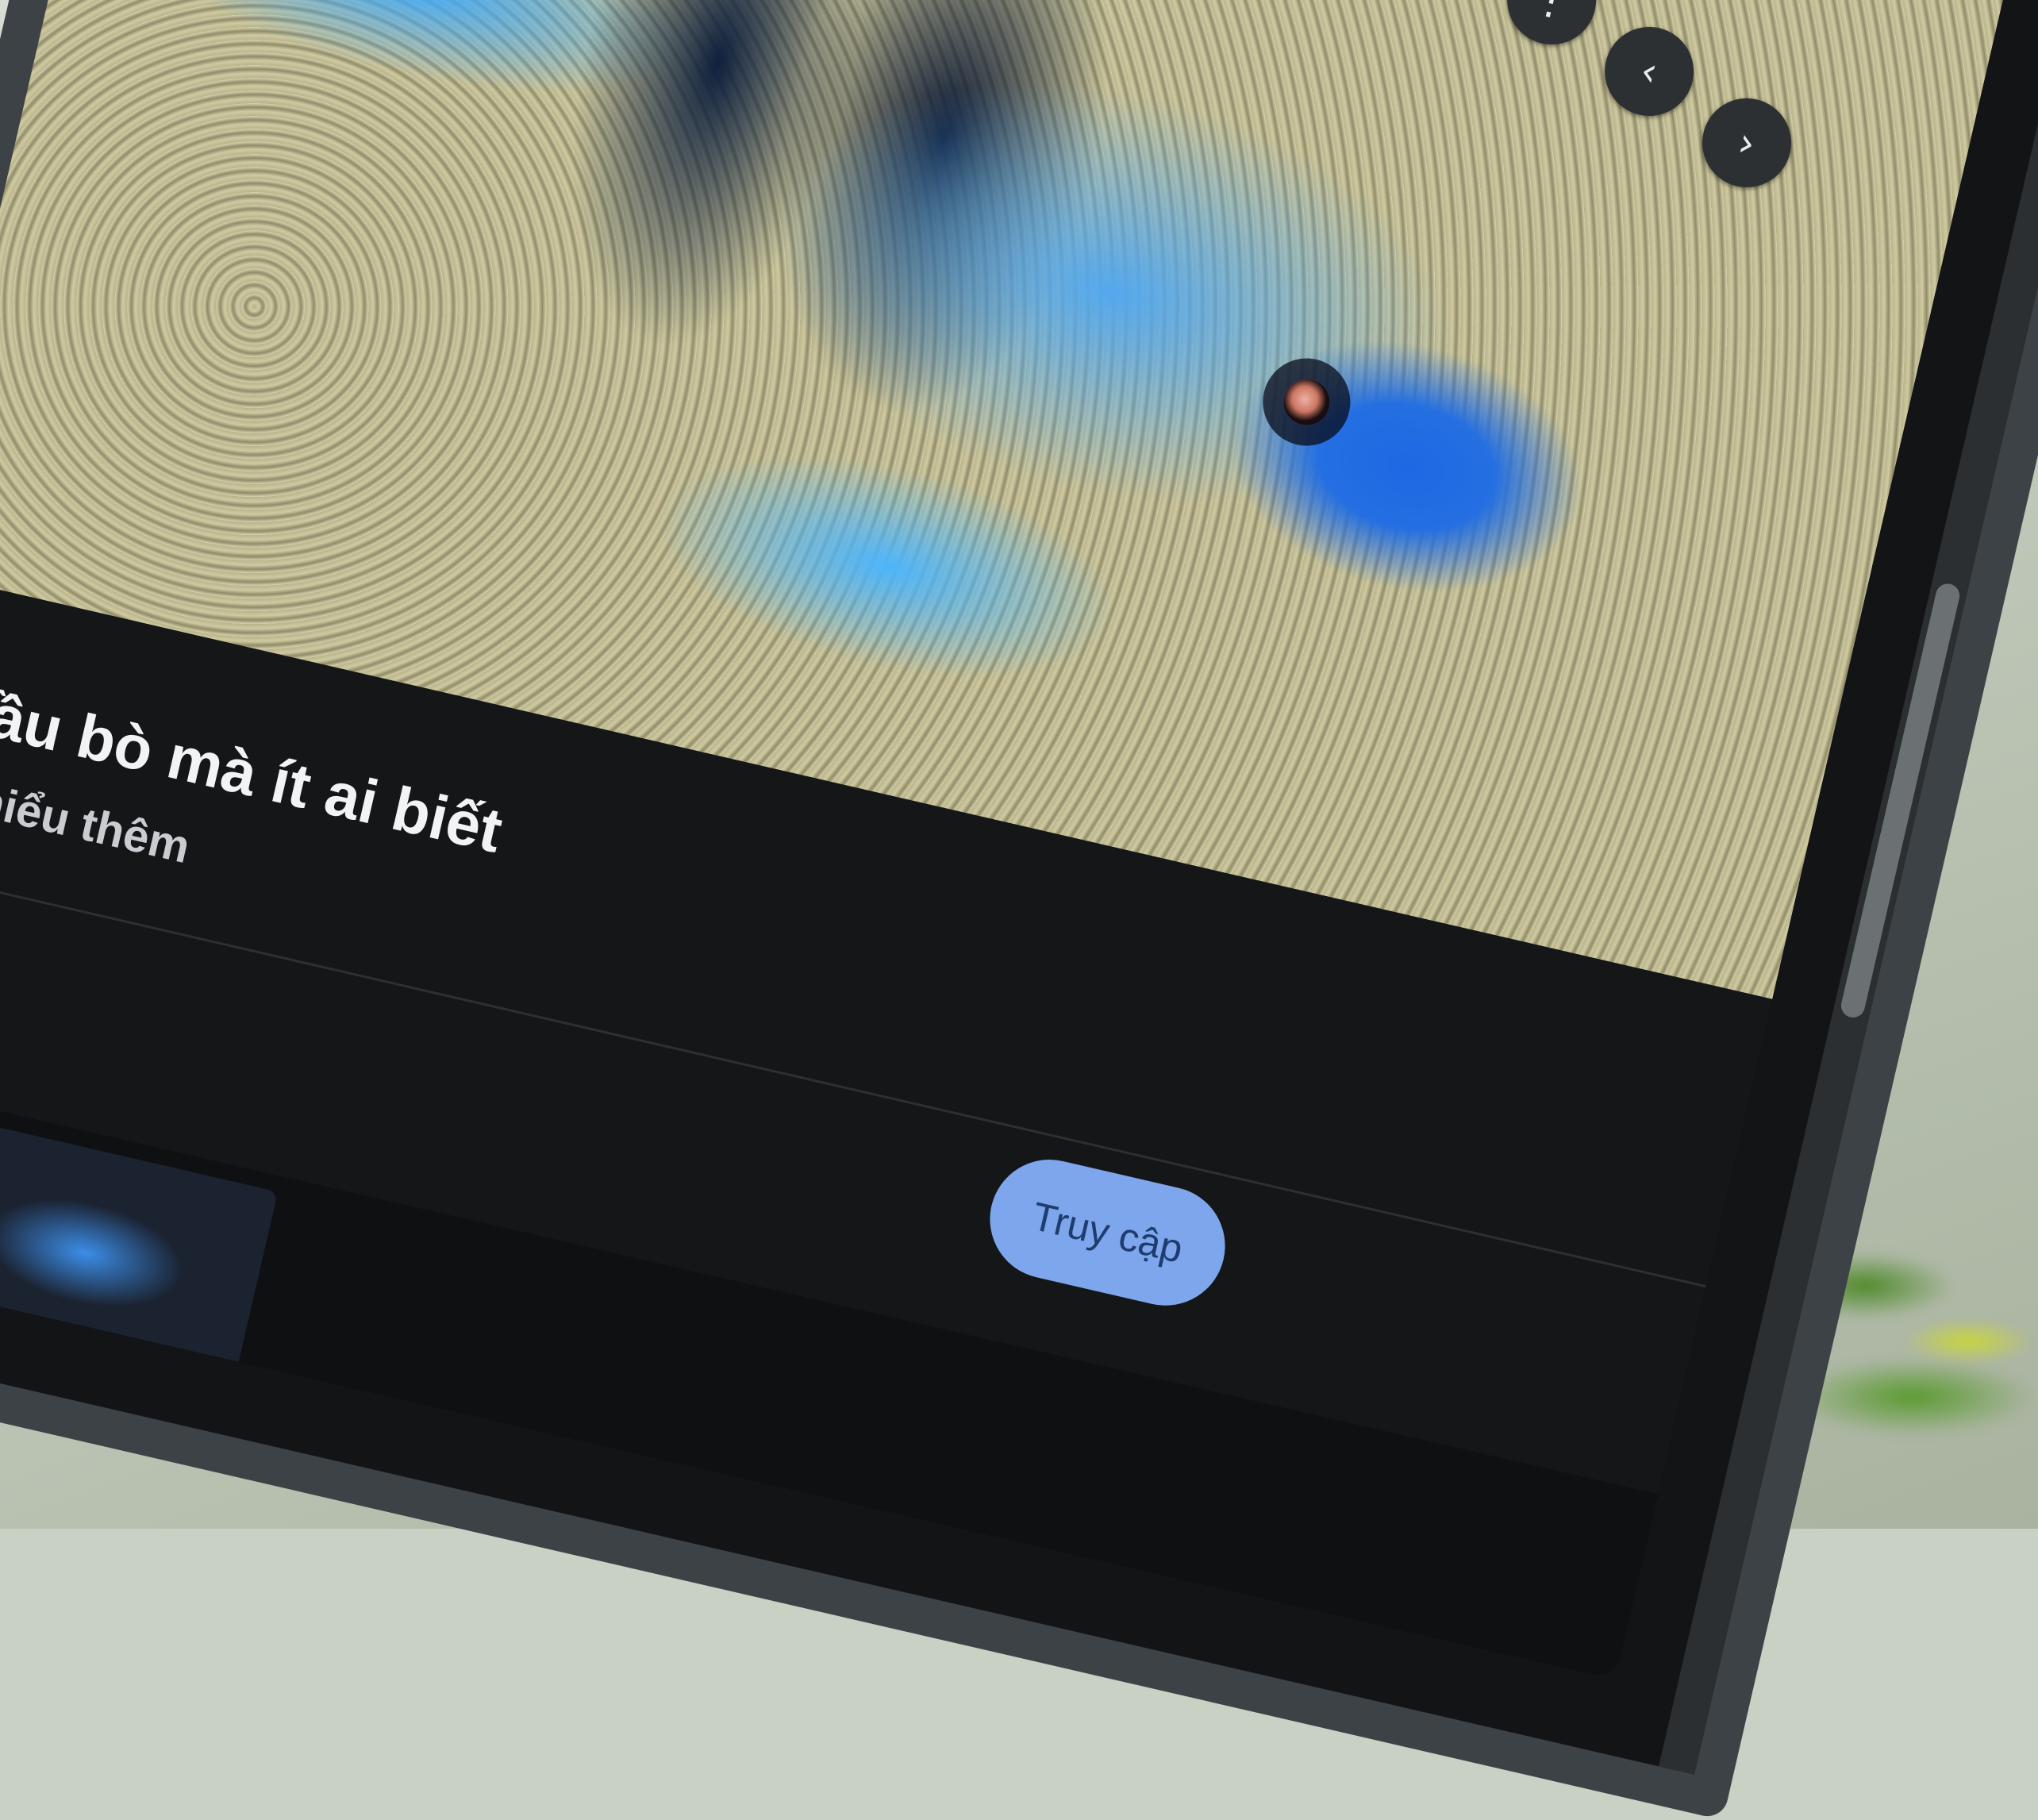  Describe the element at coordinates (2018, 5) in the screenshot. I see `grid-dots-icon: ⠿` at that location.